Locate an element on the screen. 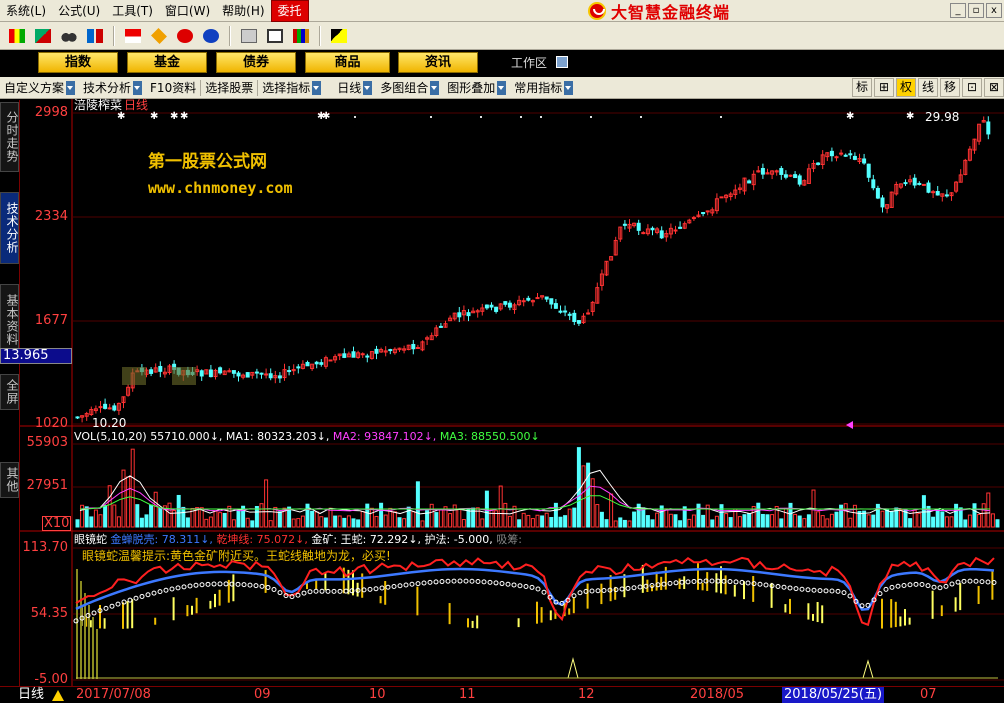  f10-button: F10资料 is located at coordinates (173, 87).